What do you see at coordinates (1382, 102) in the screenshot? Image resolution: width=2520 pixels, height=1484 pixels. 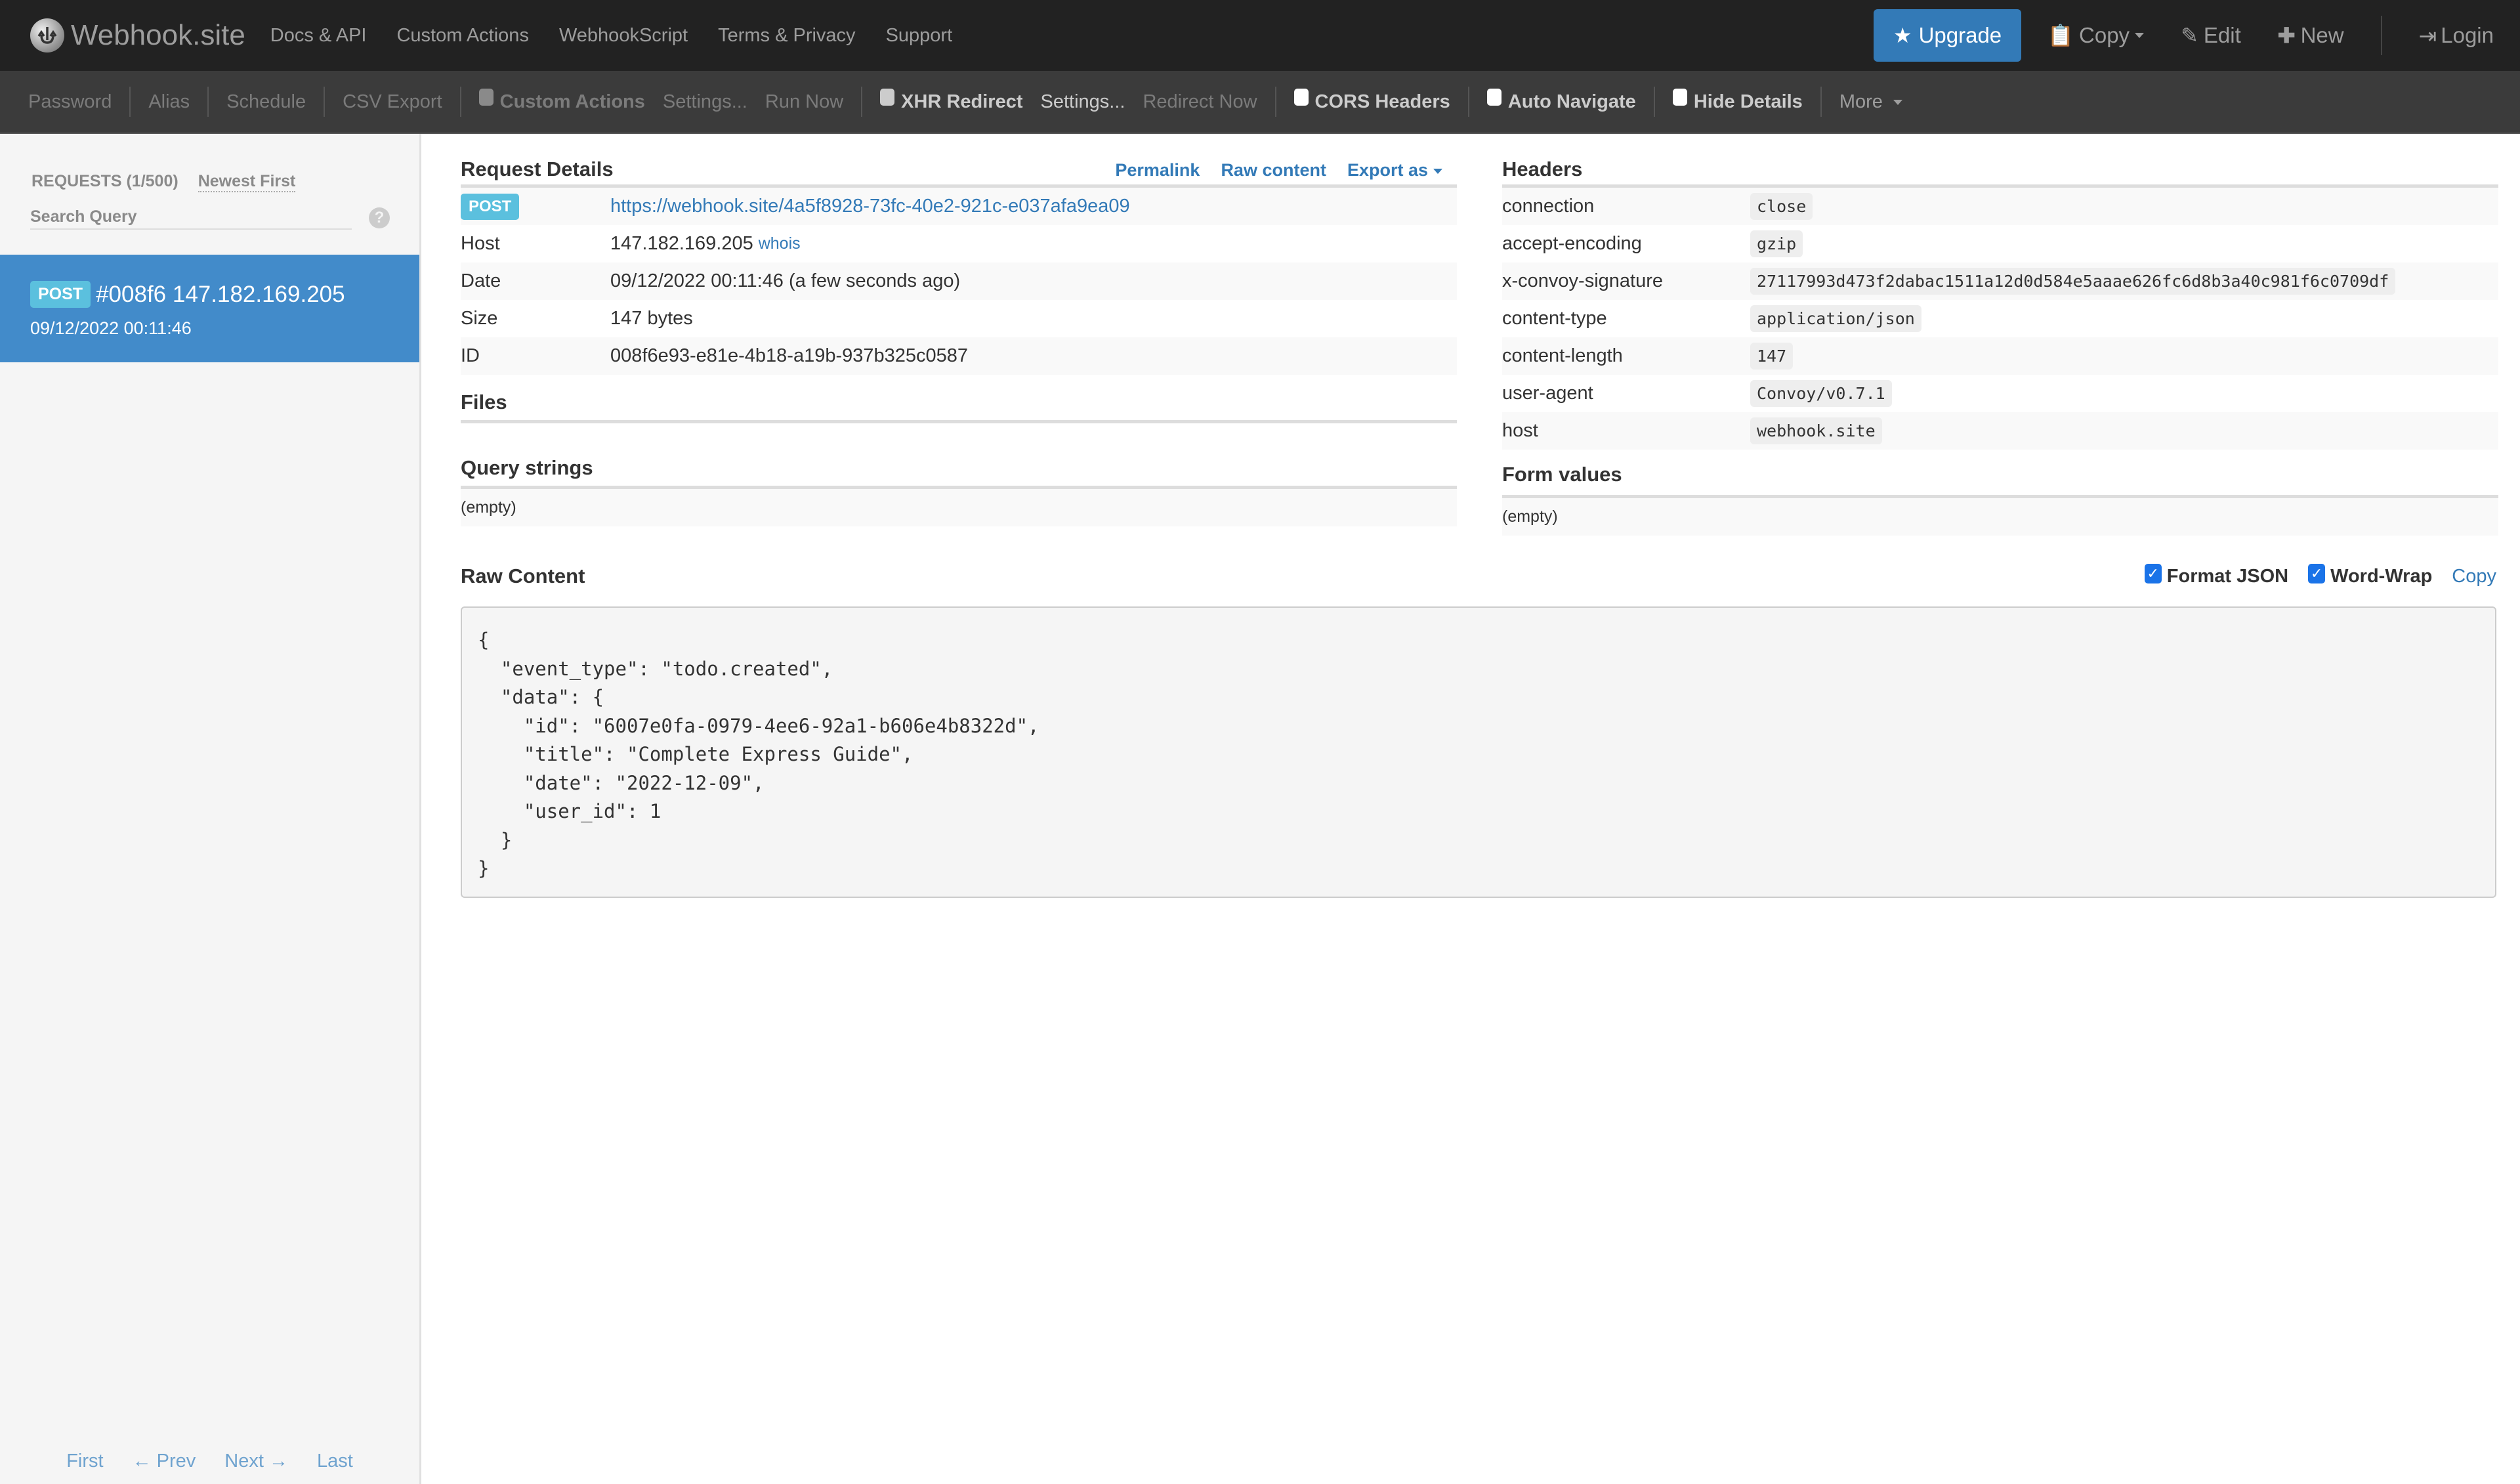 I see `cors-headers-label: CORS Headers` at bounding box center [1382, 102].